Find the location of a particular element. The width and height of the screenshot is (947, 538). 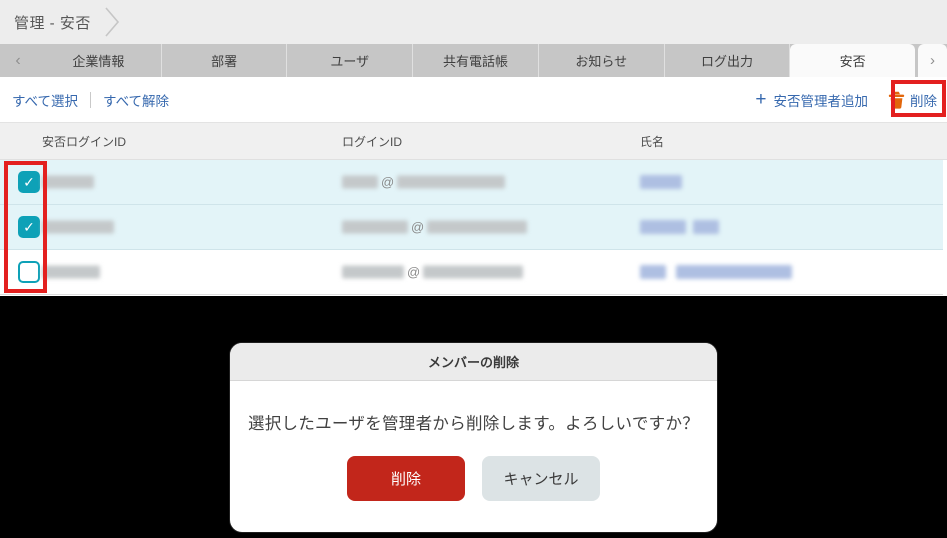

tab-selected: 安否 is located at coordinates (853, 60).